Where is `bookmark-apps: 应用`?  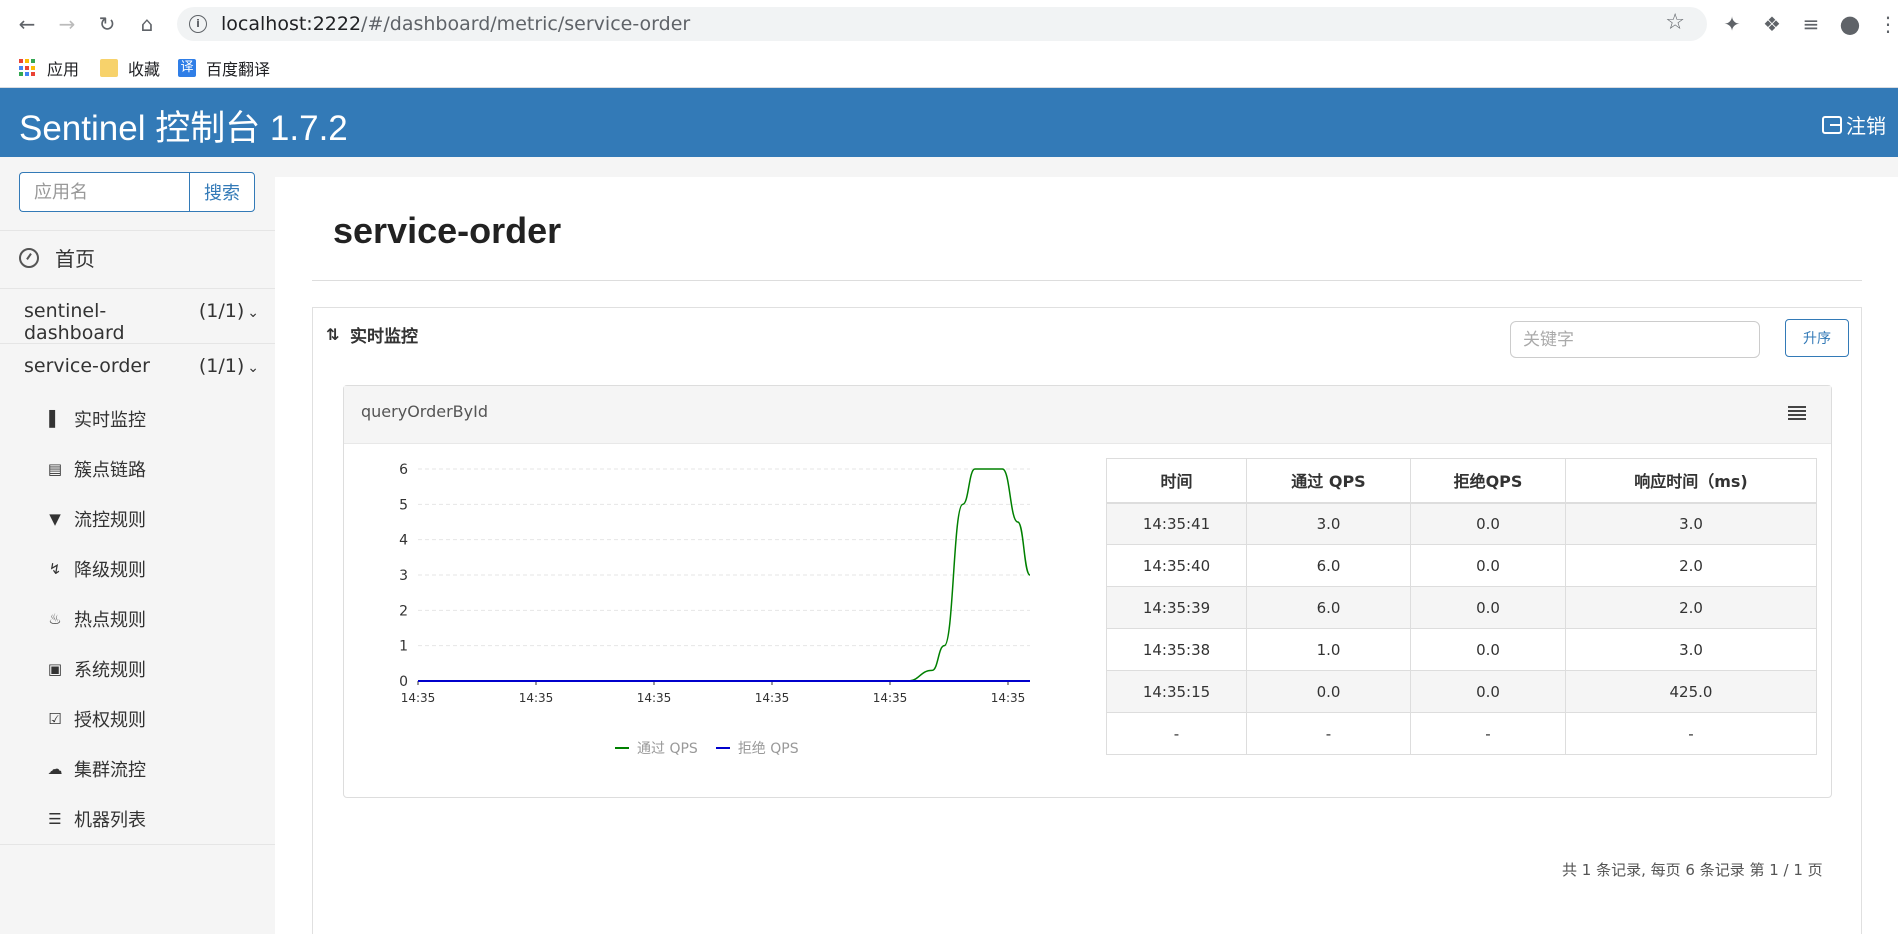
bookmark-apps: 应用 is located at coordinates (49, 68).